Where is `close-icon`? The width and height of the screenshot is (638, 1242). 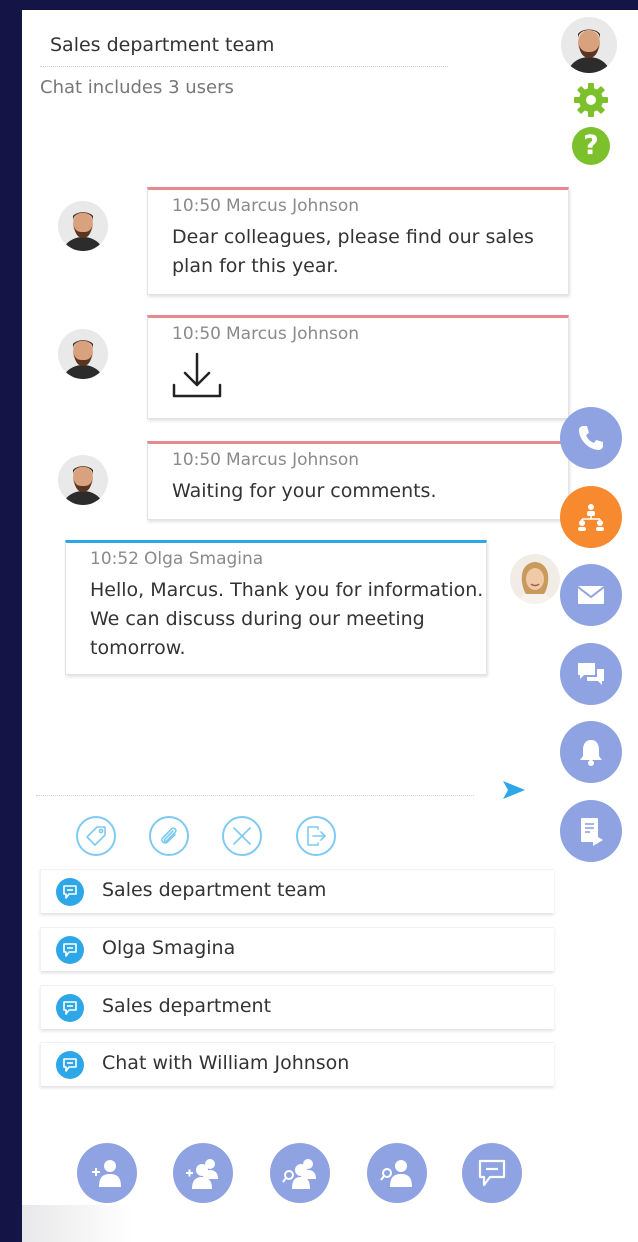 close-icon is located at coordinates (242, 836).